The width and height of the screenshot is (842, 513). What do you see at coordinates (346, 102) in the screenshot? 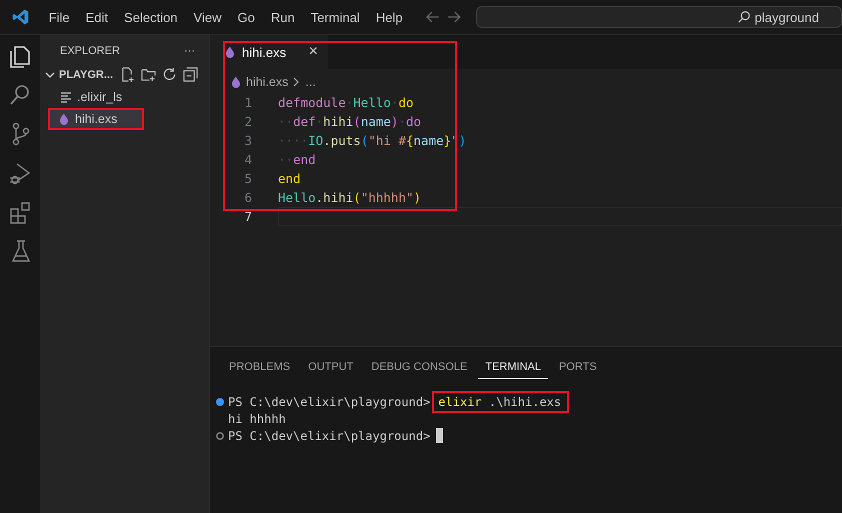
I see `code-line: defmodule·Hello·do` at bounding box center [346, 102].